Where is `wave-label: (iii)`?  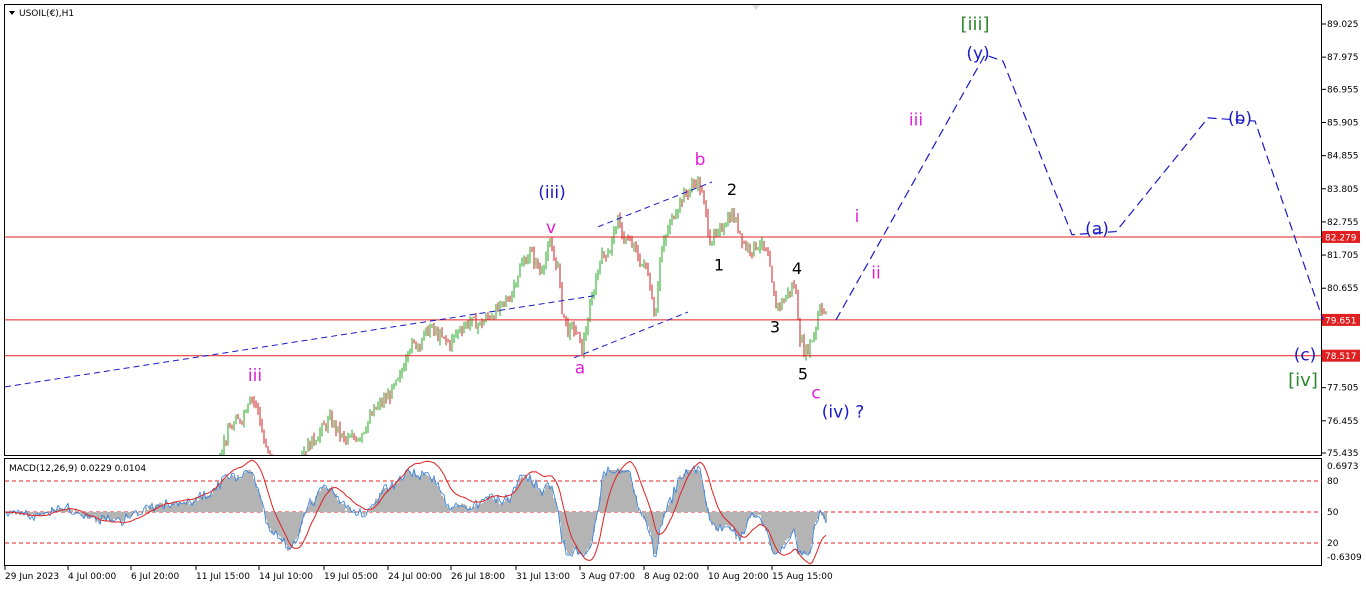 wave-label: (iii) is located at coordinates (551, 193).